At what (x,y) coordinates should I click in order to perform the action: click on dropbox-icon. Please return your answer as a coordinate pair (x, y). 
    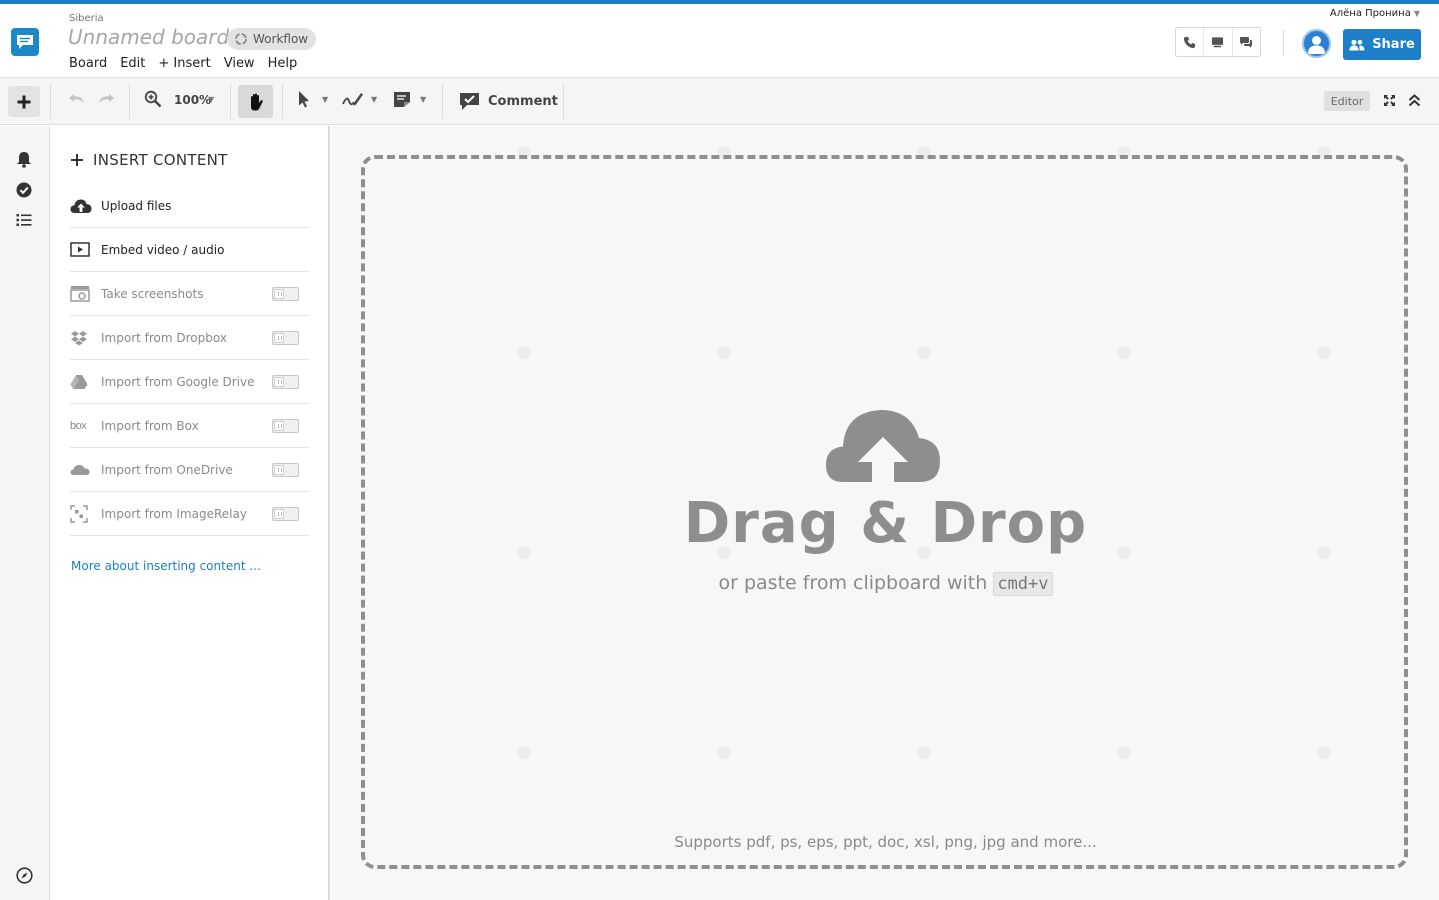
    Looking at the image, I should click on (81, 338).